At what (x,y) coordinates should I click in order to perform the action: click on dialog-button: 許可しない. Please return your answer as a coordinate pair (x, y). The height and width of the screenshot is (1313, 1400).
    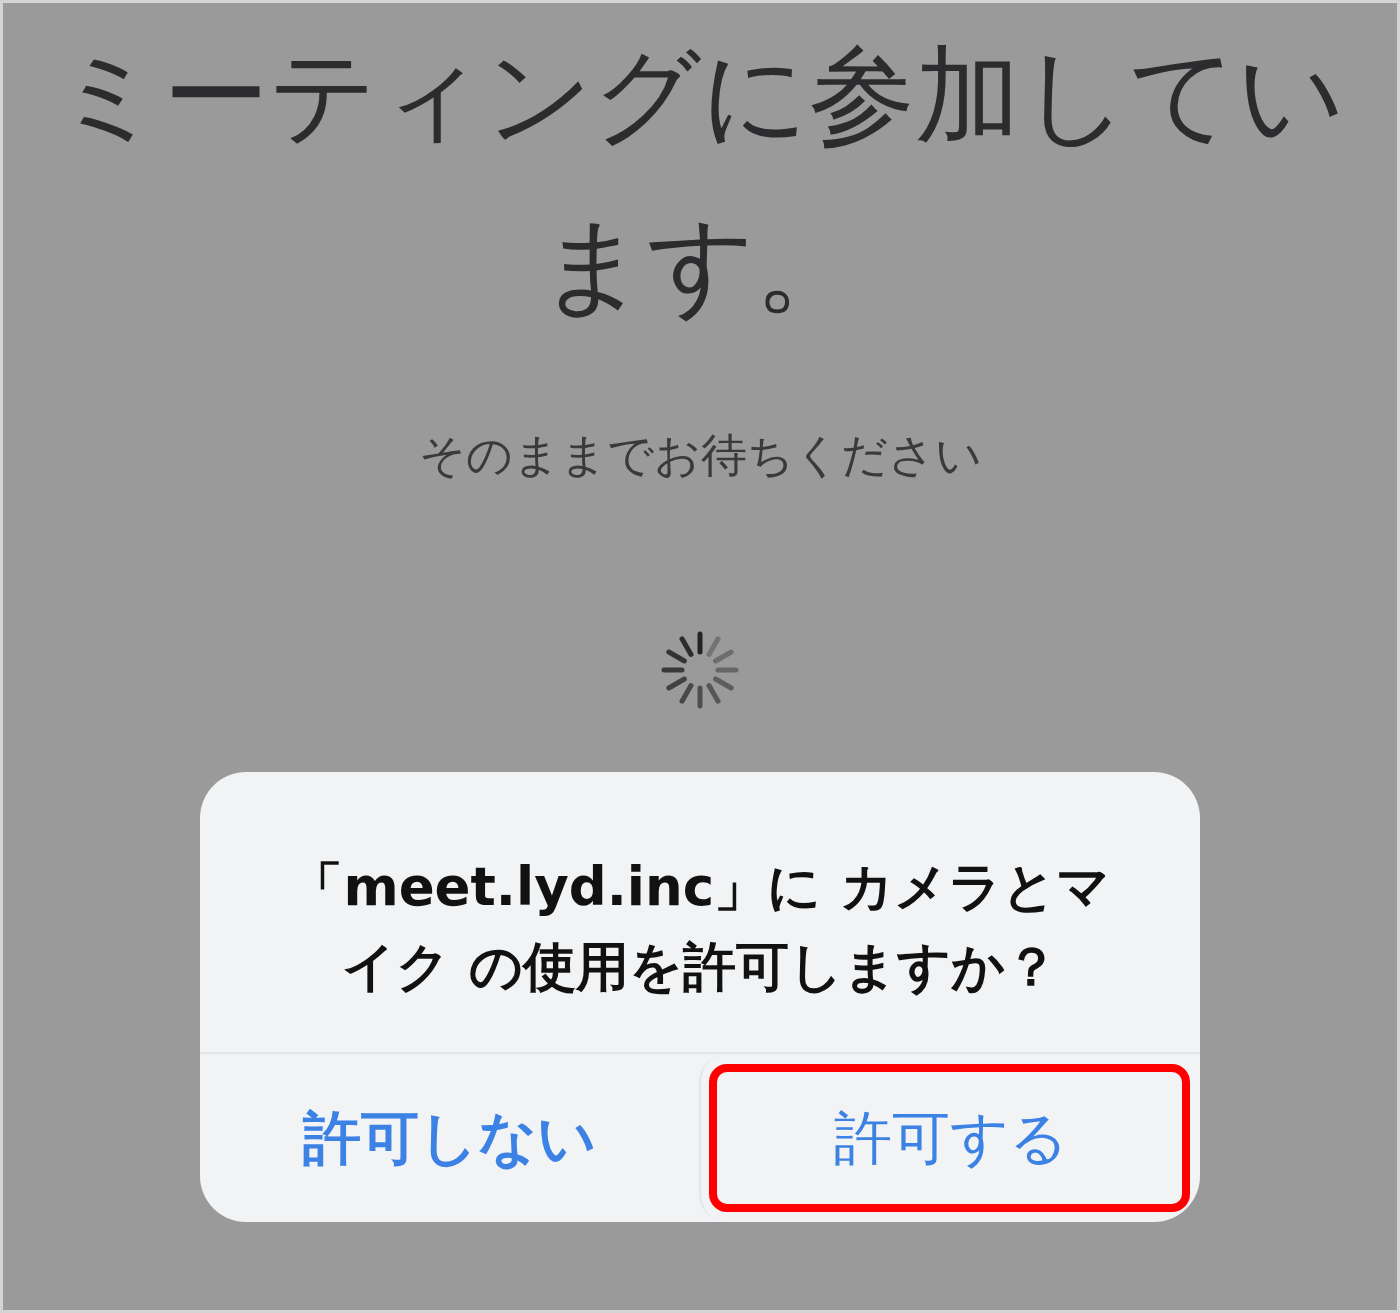
    Looking at the image, I should click on (449, 1138).